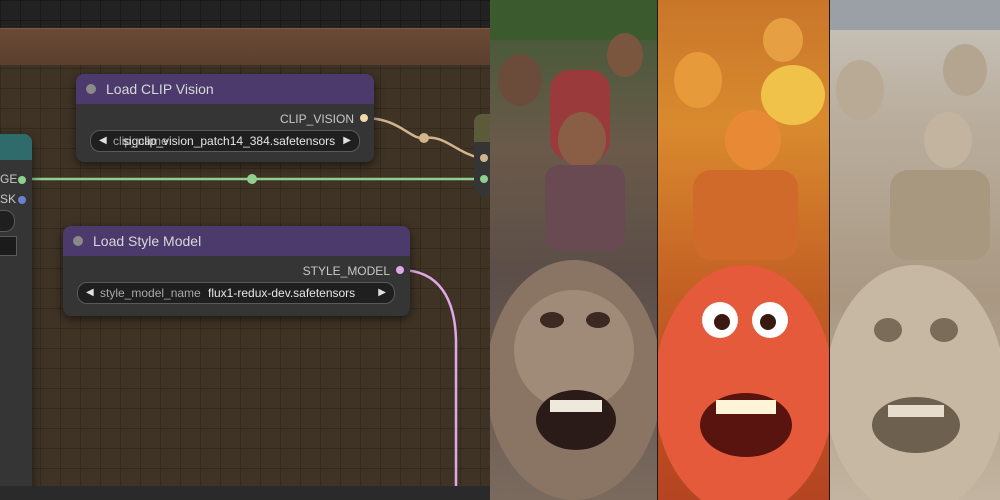 Image resolution: width=1000 pixels, height=500 pixels. I want to click on output-slot-style-model, so click(400, 270).